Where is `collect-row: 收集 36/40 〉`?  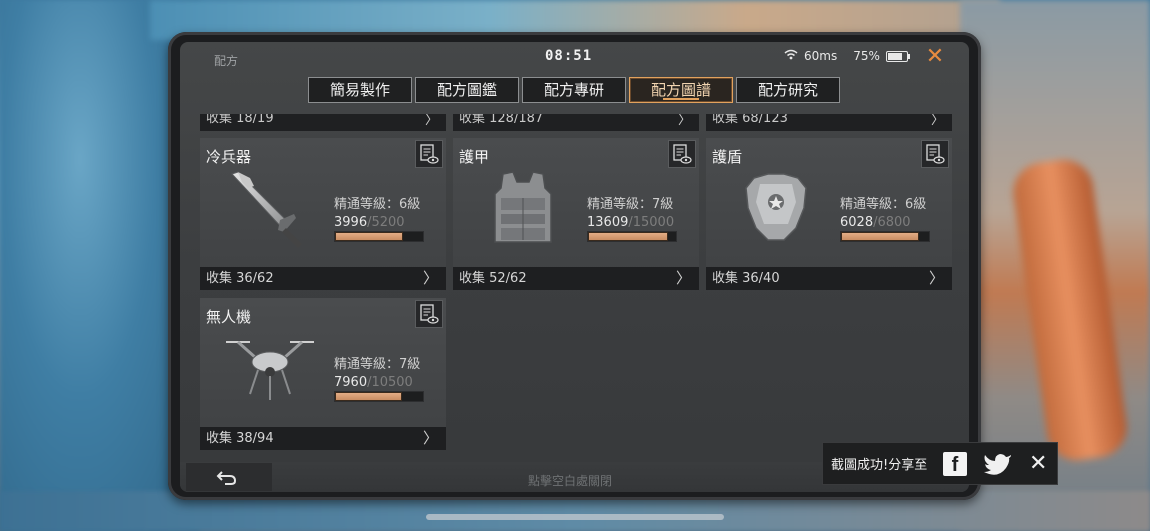
collect-row: 收集 36/40 〉 is located at coordinates (829, 278).